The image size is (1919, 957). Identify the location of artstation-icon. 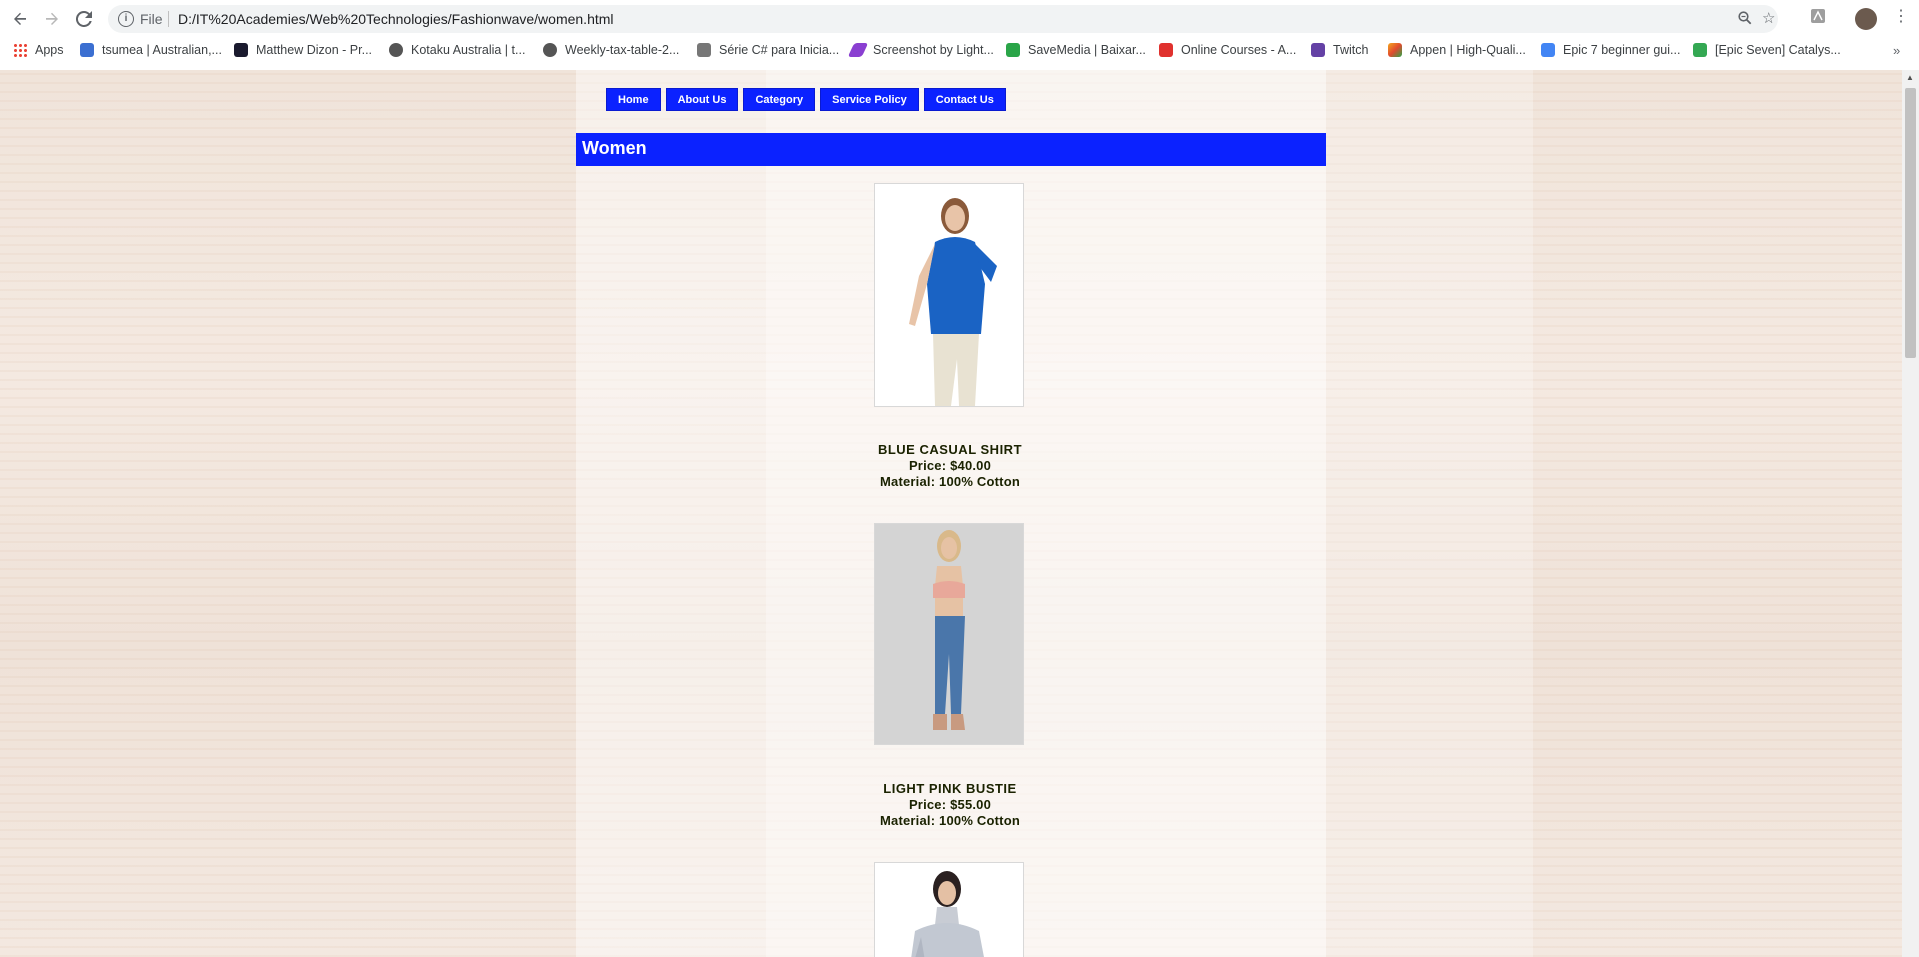
(241, 50).